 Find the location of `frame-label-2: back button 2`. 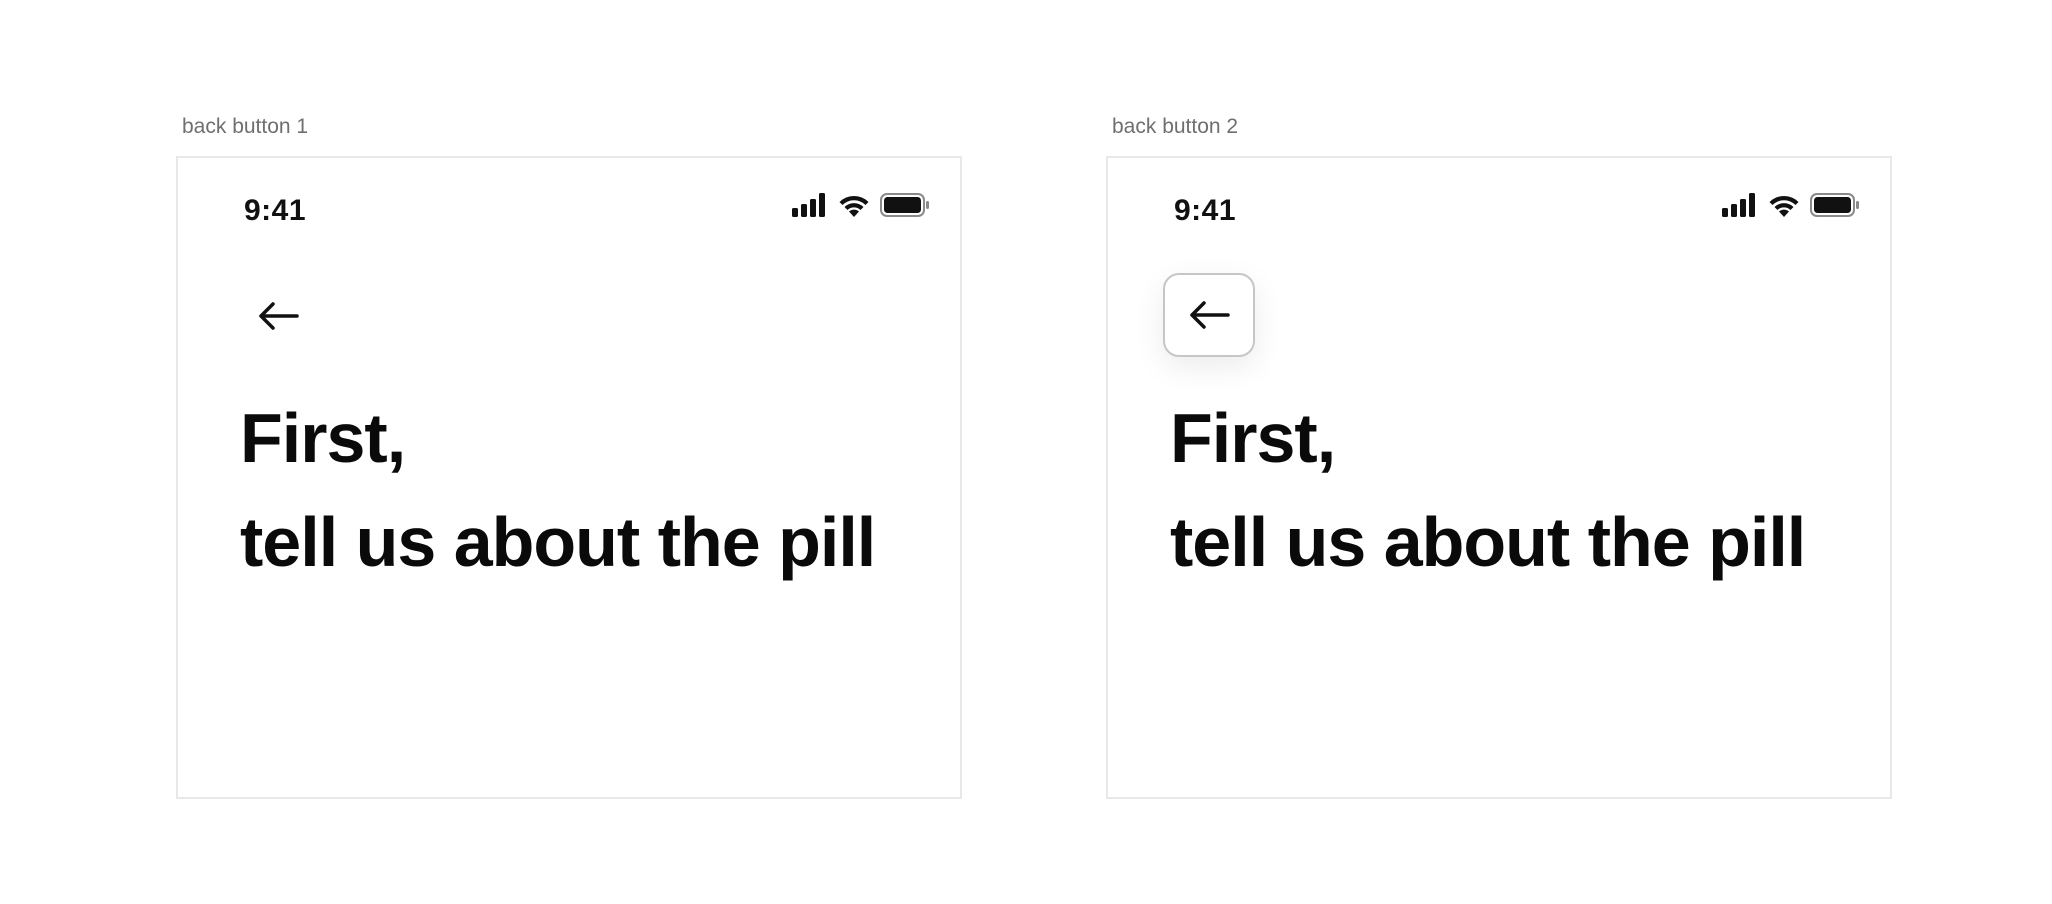

frame-label-2: back button 2 is located at coordinates (1175, 126).